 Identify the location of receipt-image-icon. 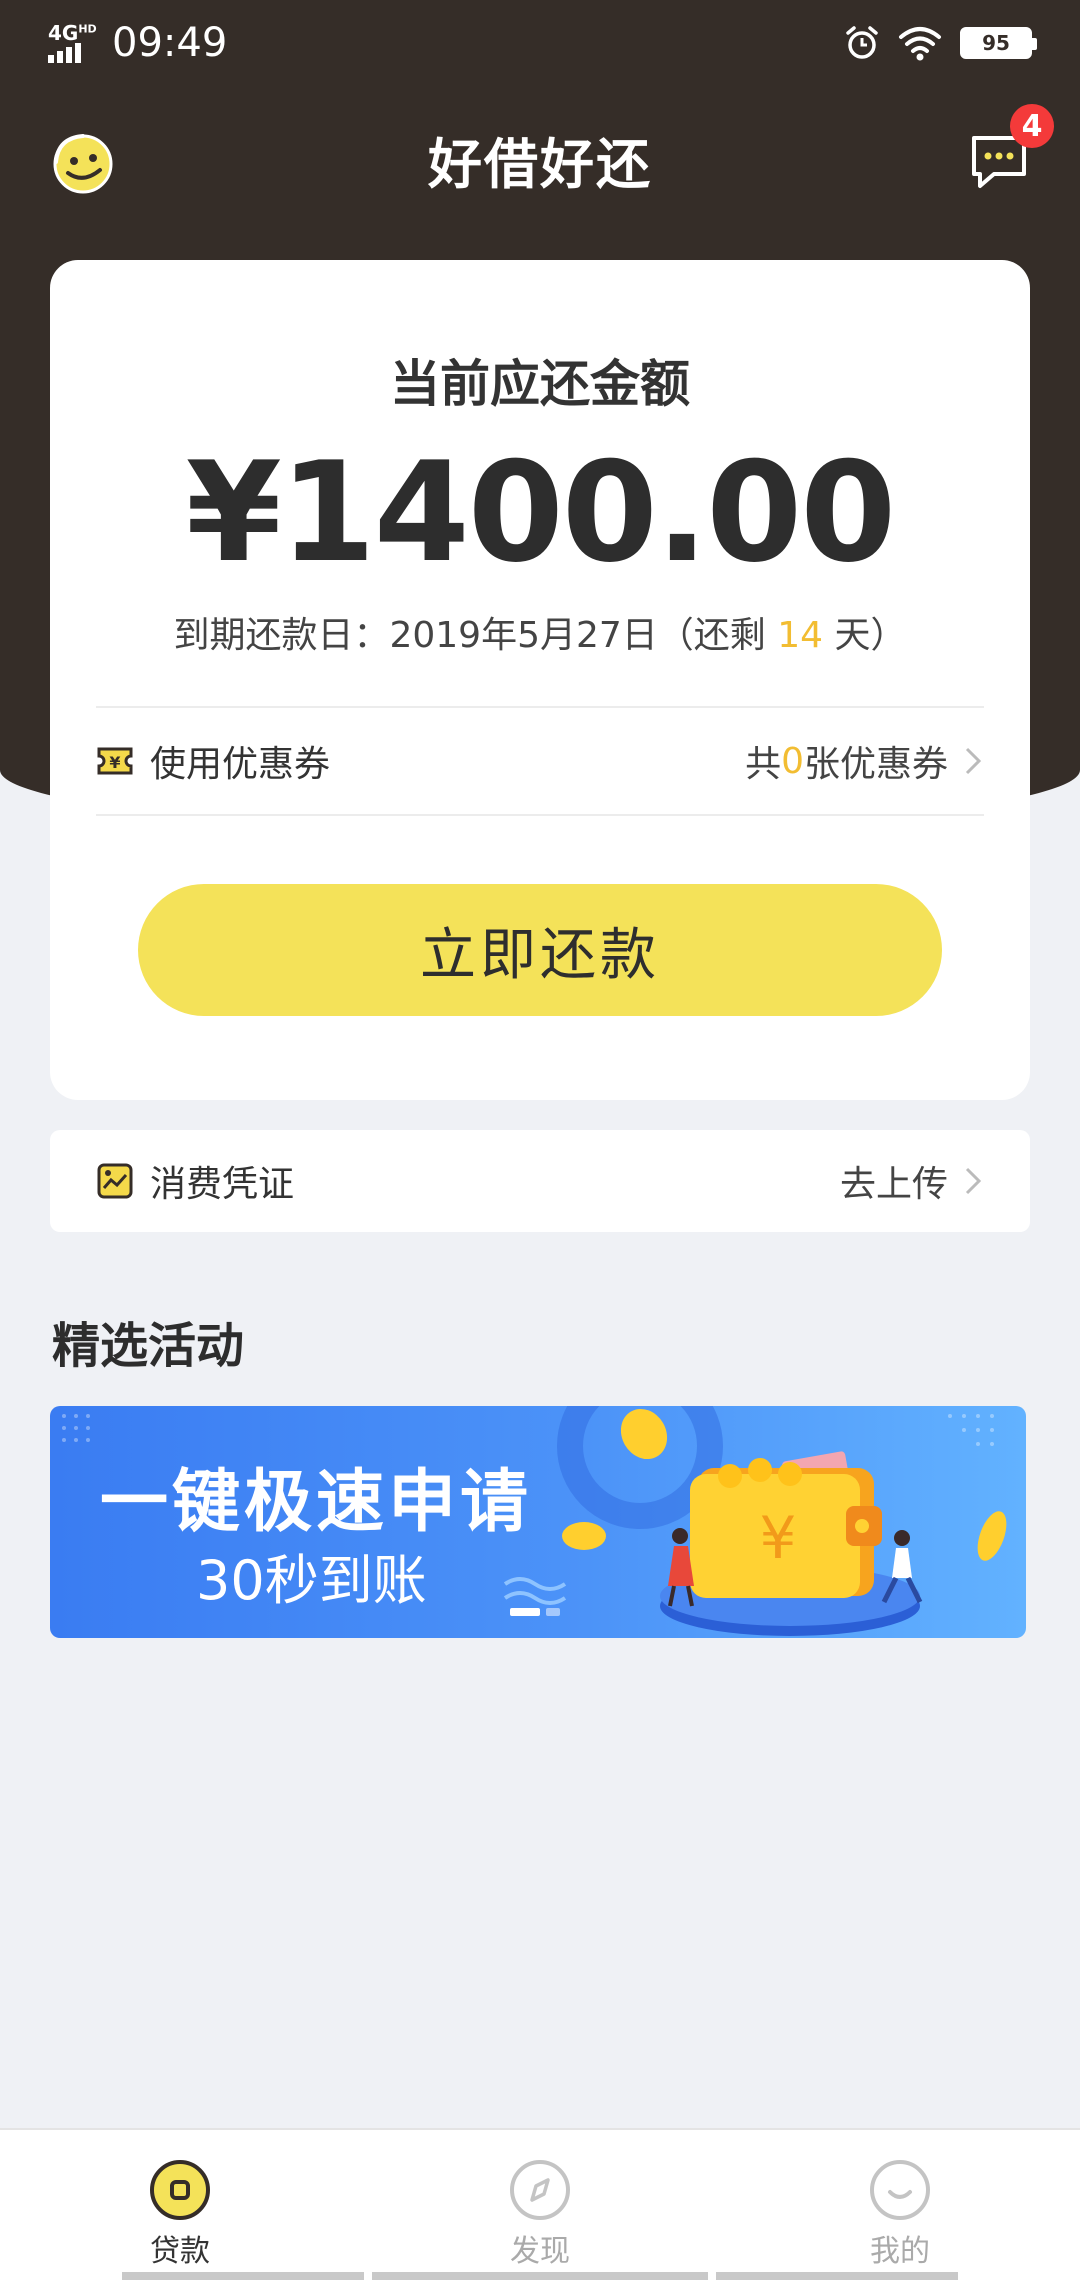
(115, 1181).